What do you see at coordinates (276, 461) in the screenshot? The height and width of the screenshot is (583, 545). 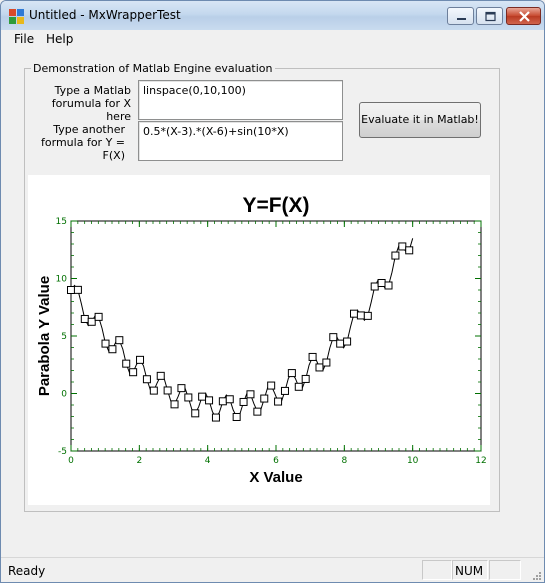 I see `x-tick-label: 6` at bounding box center [276, 461].